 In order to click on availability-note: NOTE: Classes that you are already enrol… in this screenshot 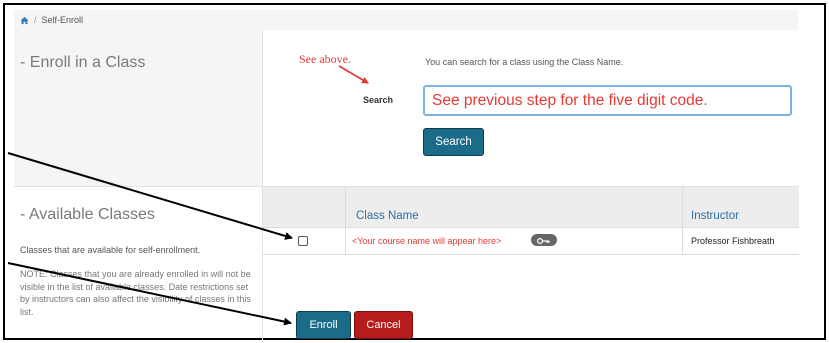, I will do `click(135, 293)`.